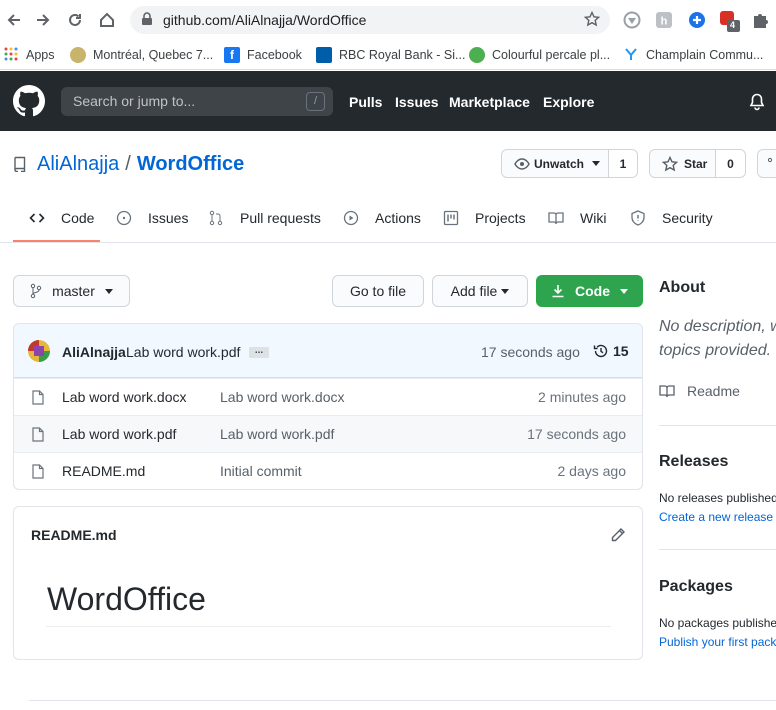 This screenshot has width=776, height=710. Describe the element at coordinates (56, 241) in the screenshot. I see `active-tab-underline` at that location.